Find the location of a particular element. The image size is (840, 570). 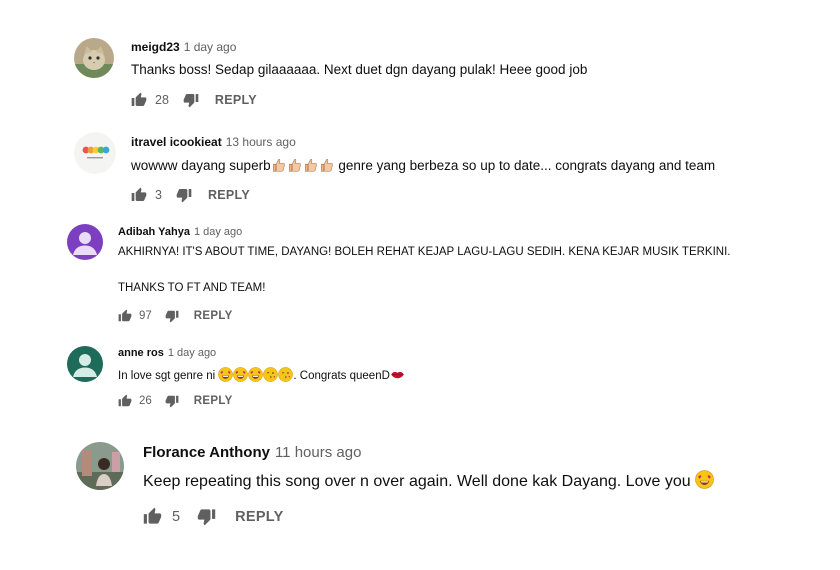

like-count: 28 is located at coordinates (162, 100).